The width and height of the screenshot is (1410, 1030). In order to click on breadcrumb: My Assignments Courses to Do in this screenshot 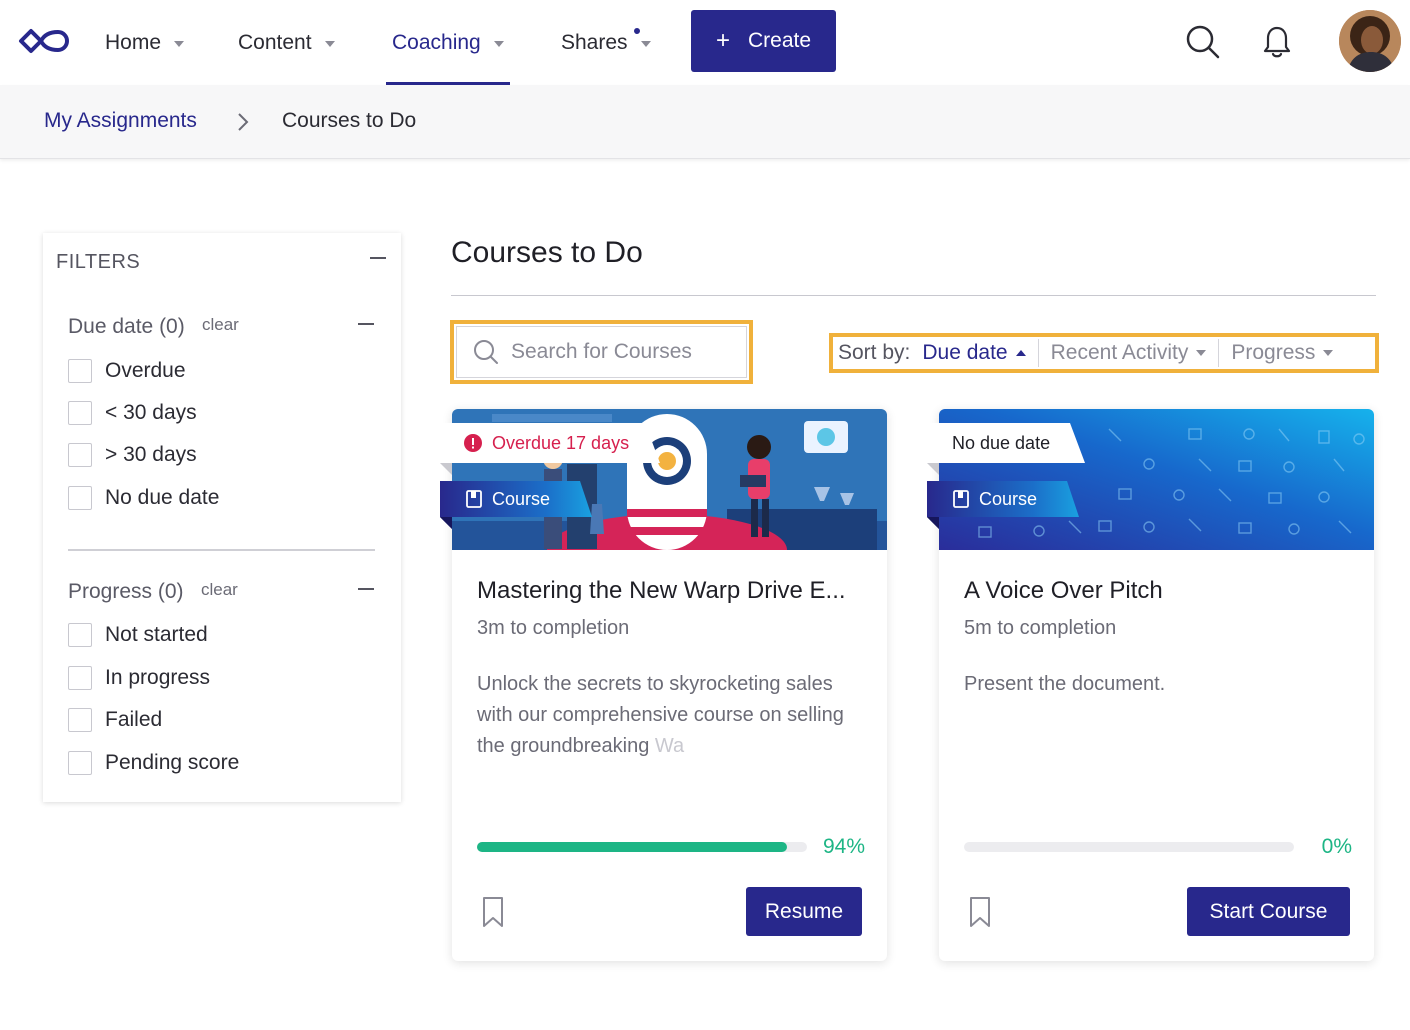, I will do `click(705, 122)`.